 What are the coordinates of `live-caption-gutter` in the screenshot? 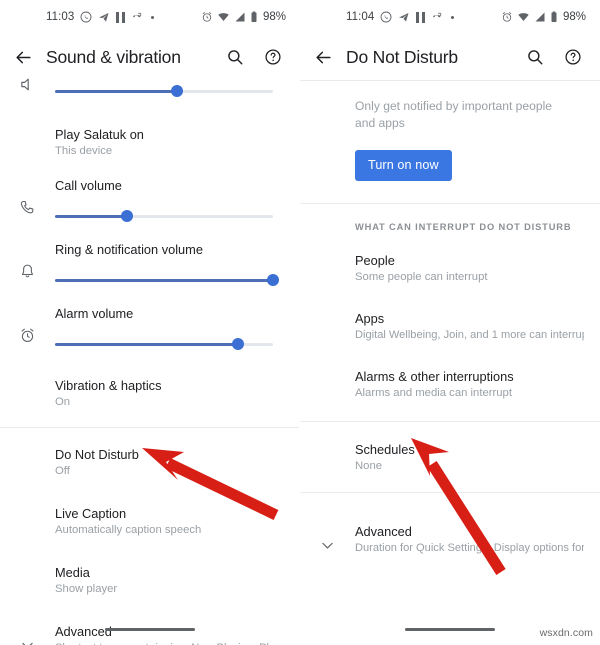 It's located at (27, 508).